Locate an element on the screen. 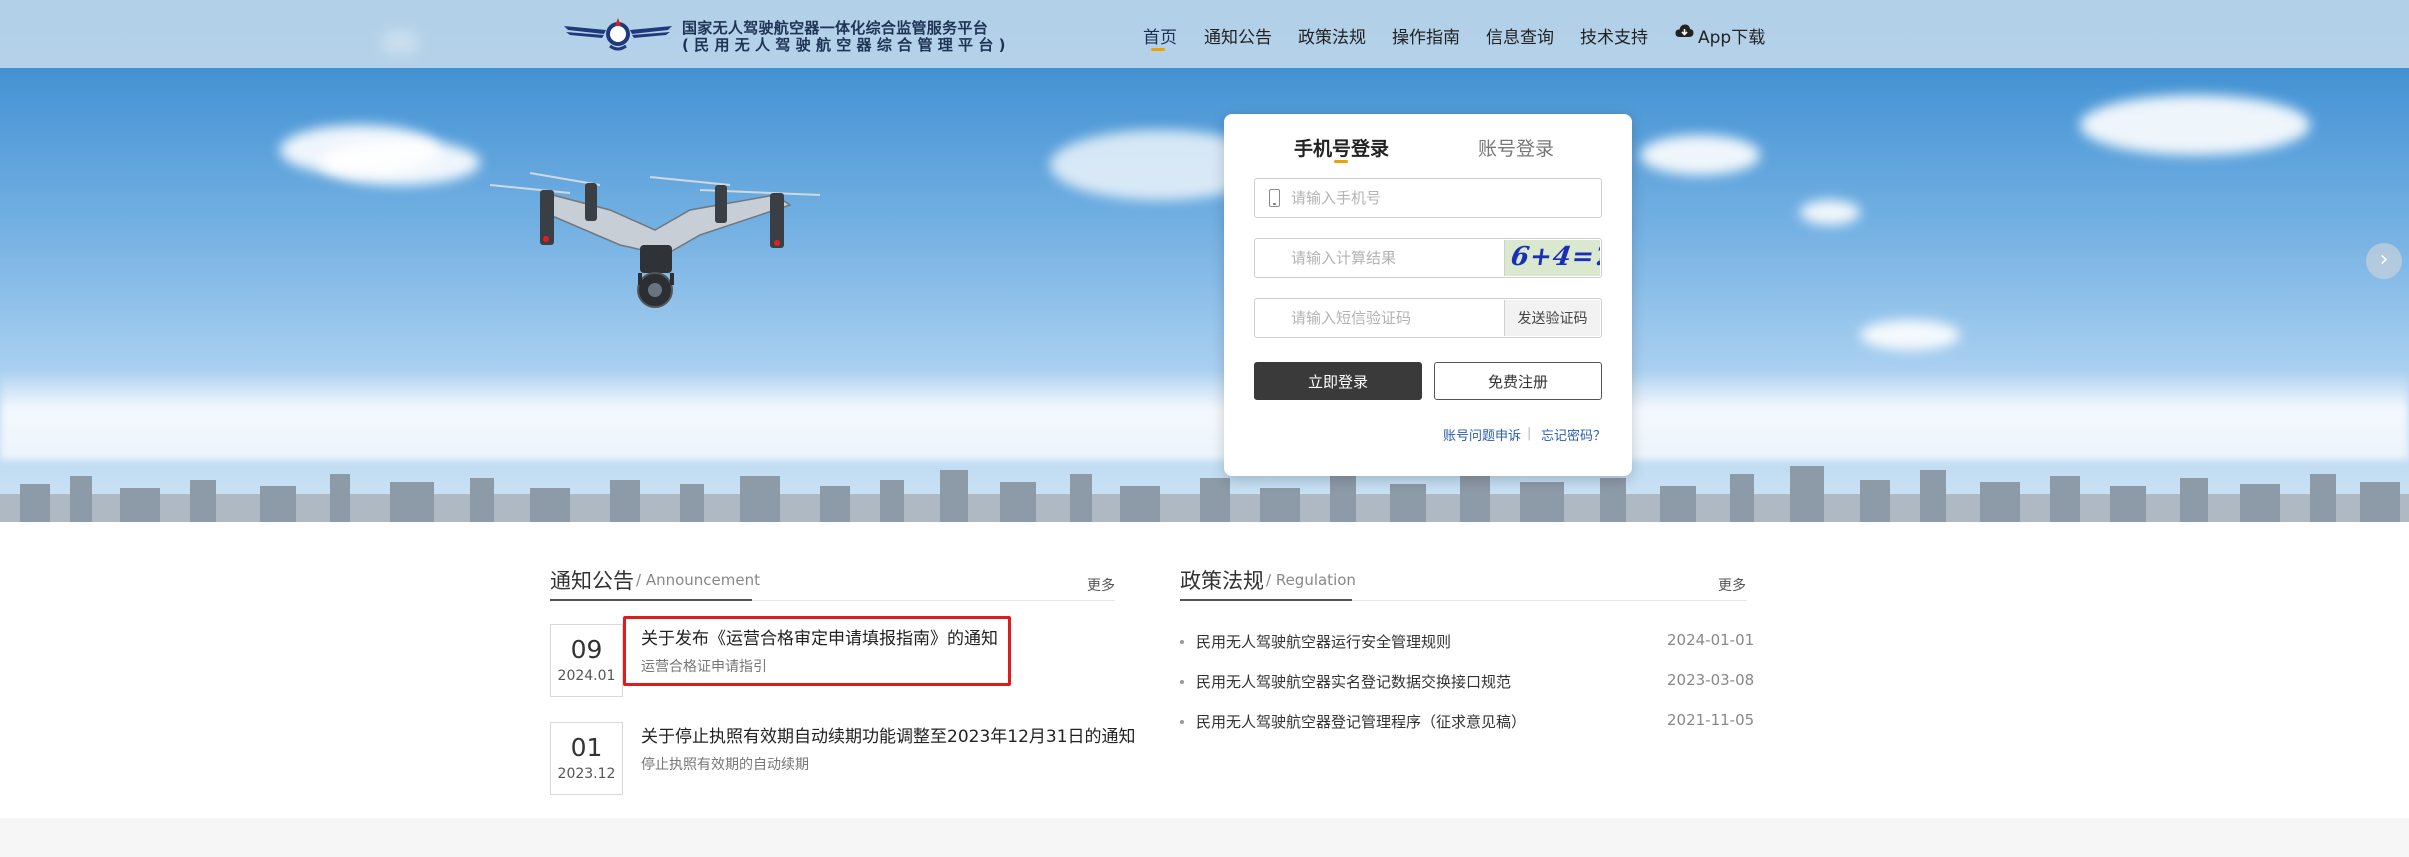  nav-announcements: 通知公告 is located at coordinates (1238, 35).